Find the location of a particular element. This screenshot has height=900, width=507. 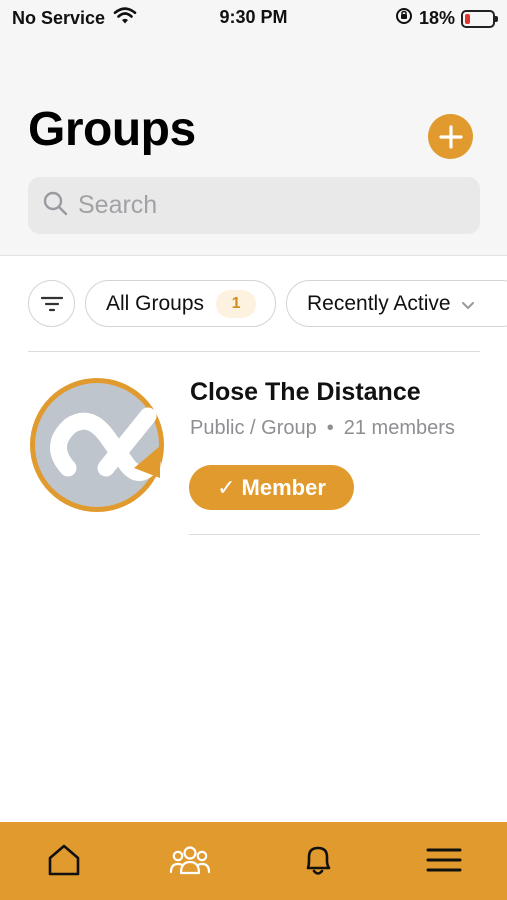

filter-button is located at coordinates (51, 303).